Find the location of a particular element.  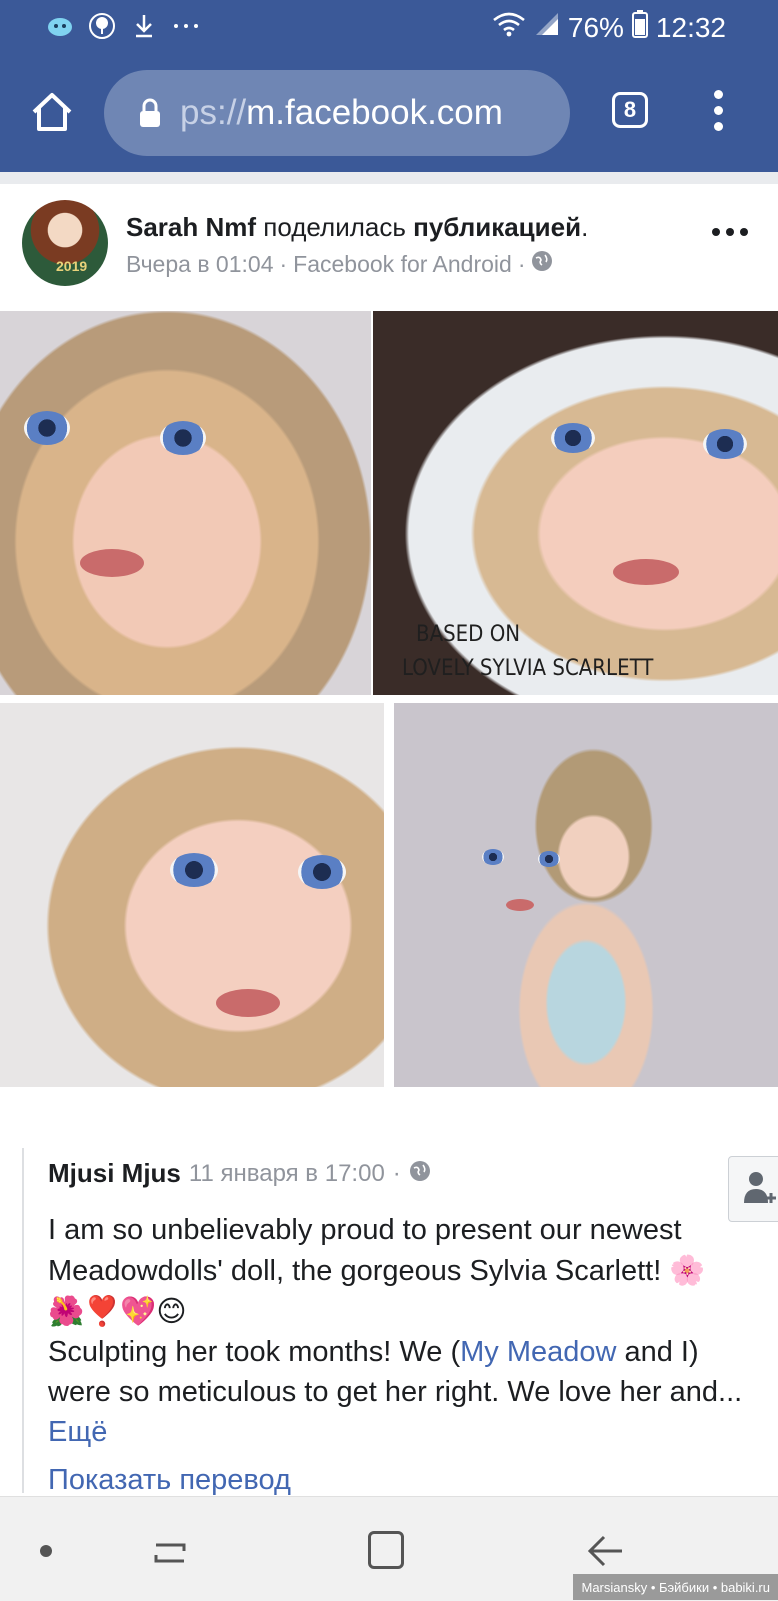

caption-line-2: LOVELY SYLVIA SCARLETT is located at coordinates (528, 668).